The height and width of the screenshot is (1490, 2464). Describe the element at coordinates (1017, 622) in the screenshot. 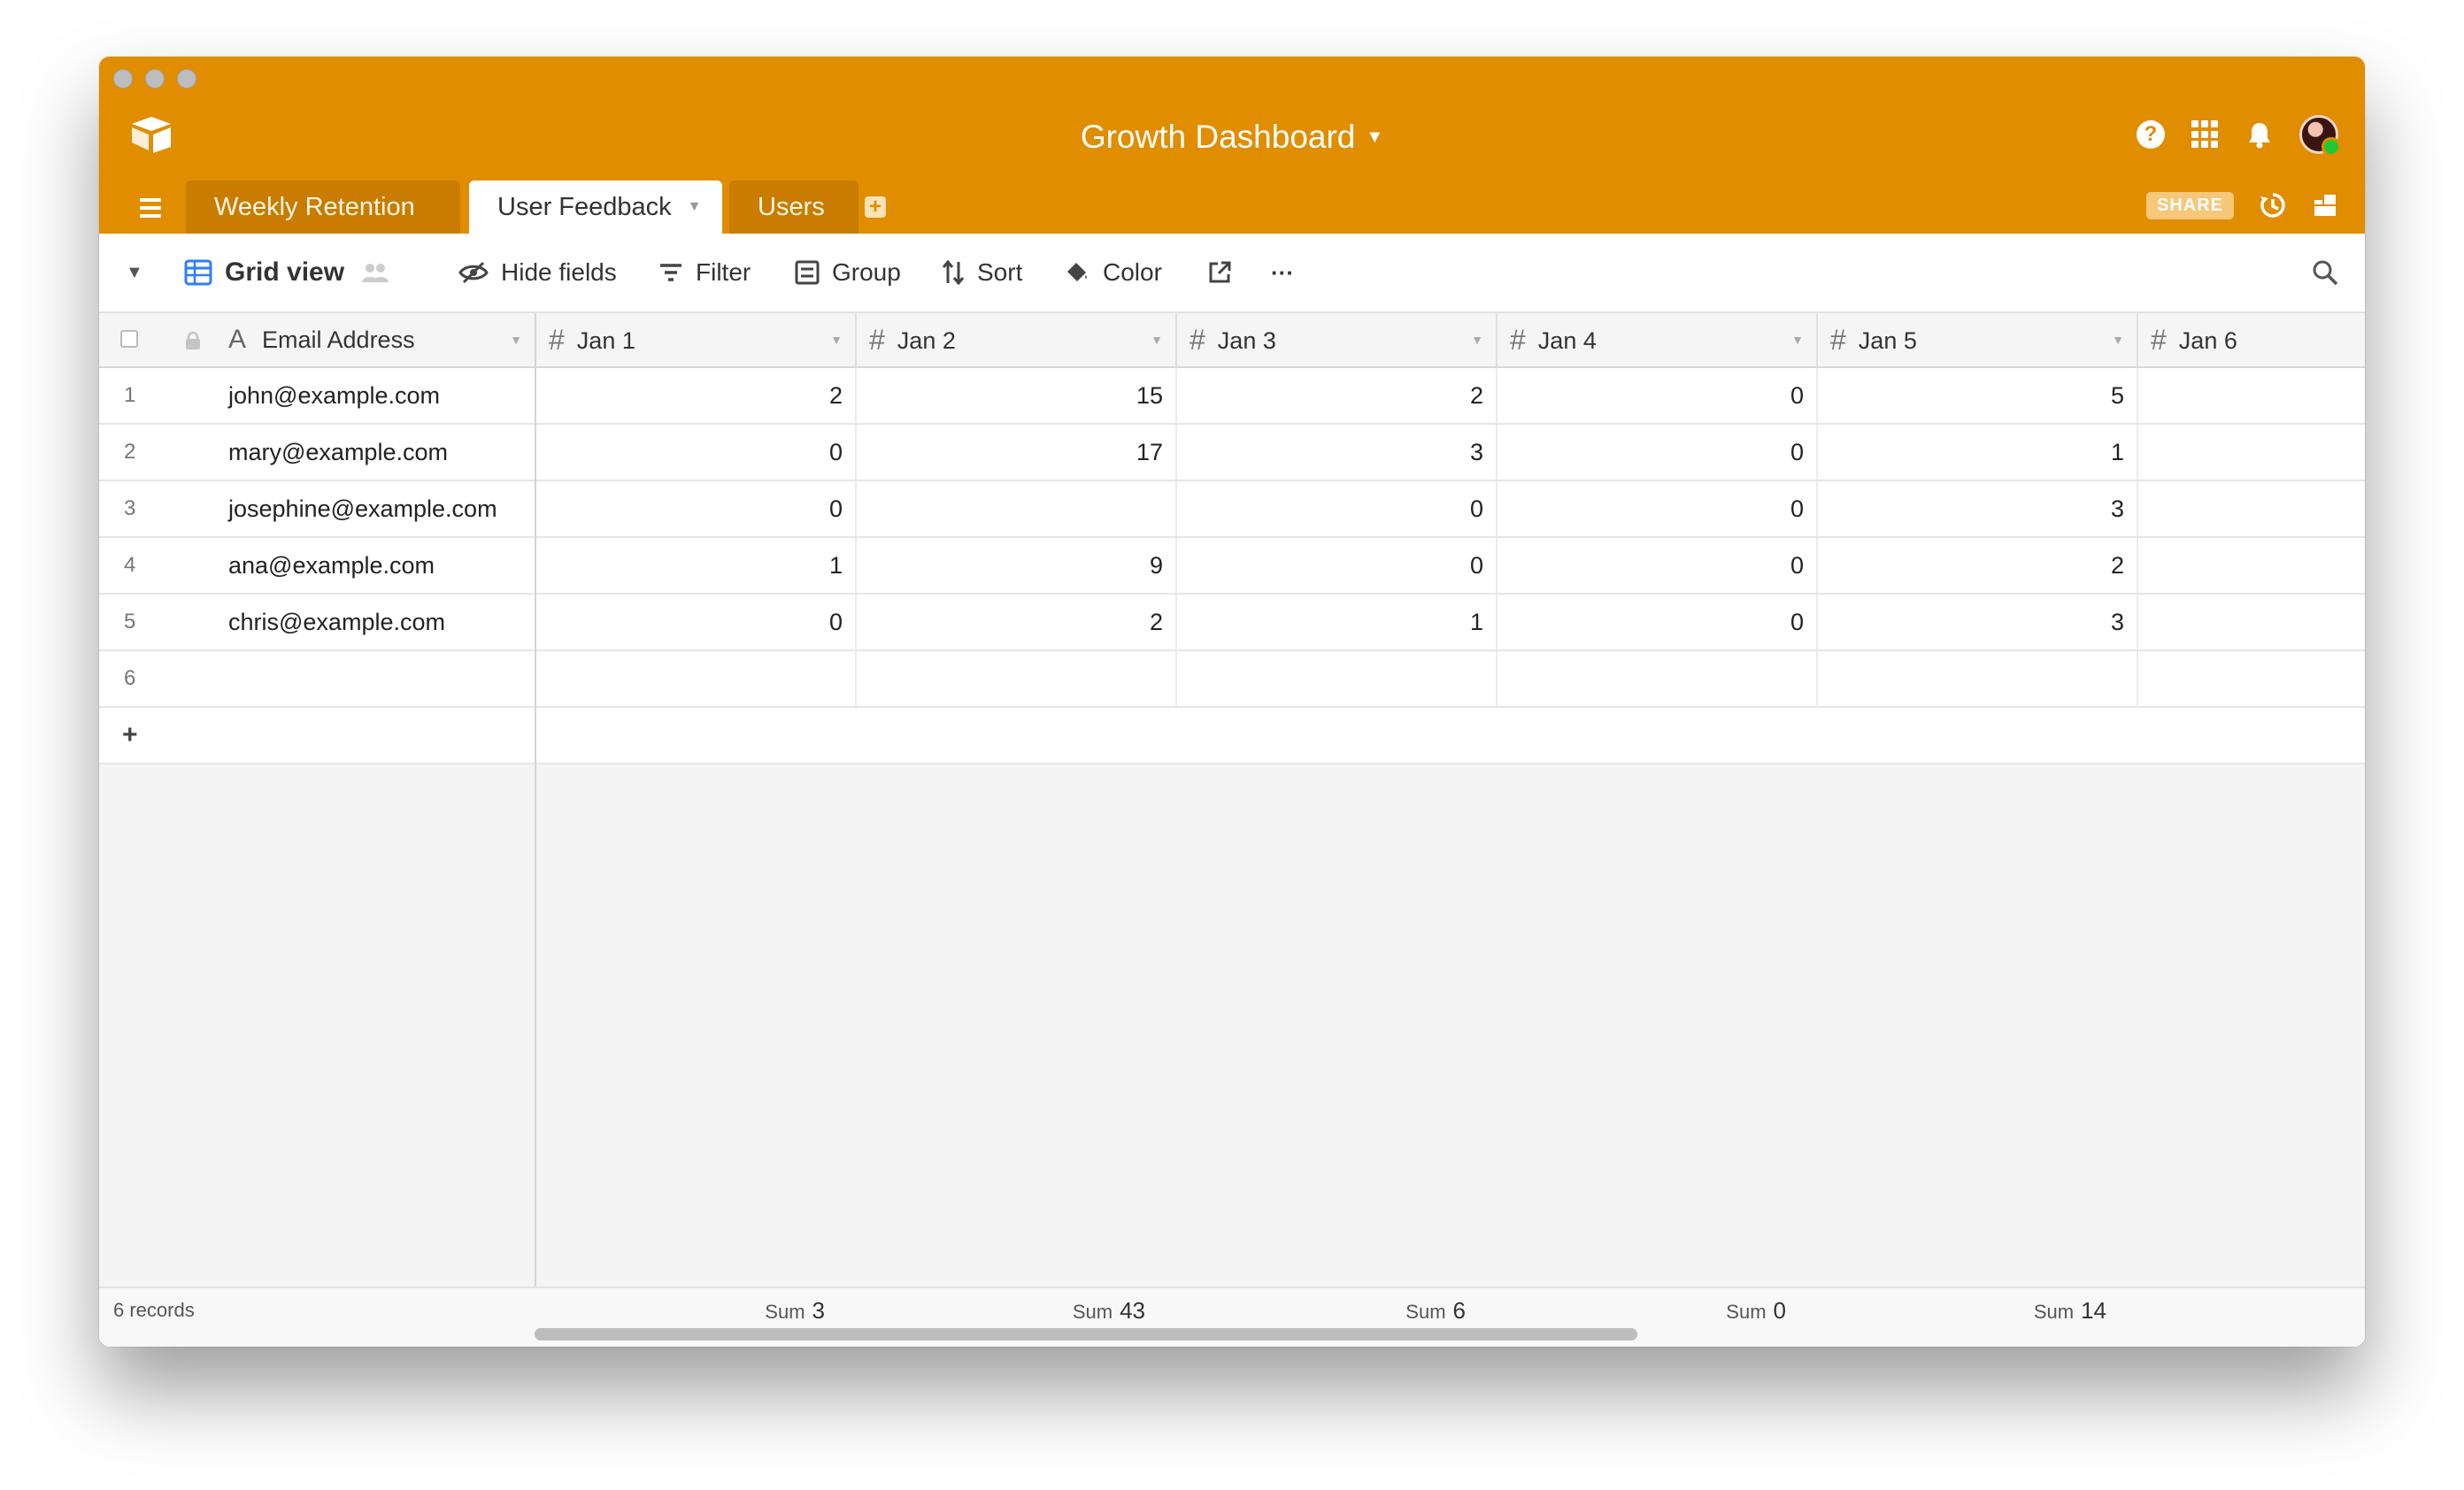

I see `jan-2-cell: 2` at that location.